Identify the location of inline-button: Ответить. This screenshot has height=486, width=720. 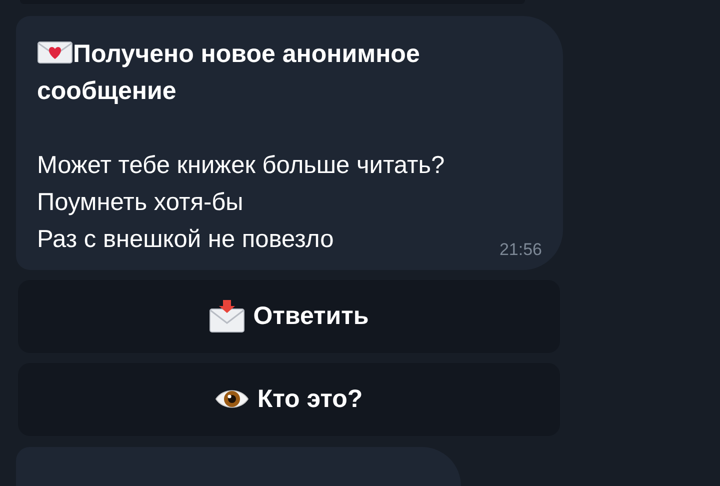
(289, 316).